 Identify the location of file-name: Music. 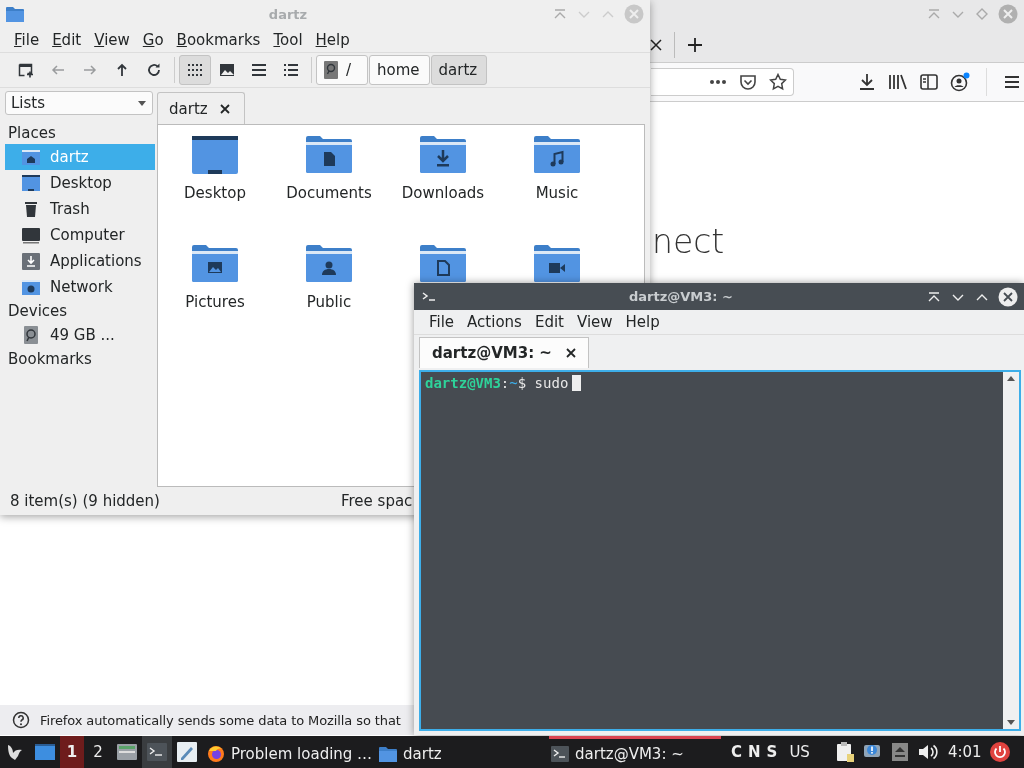
(557, 193).